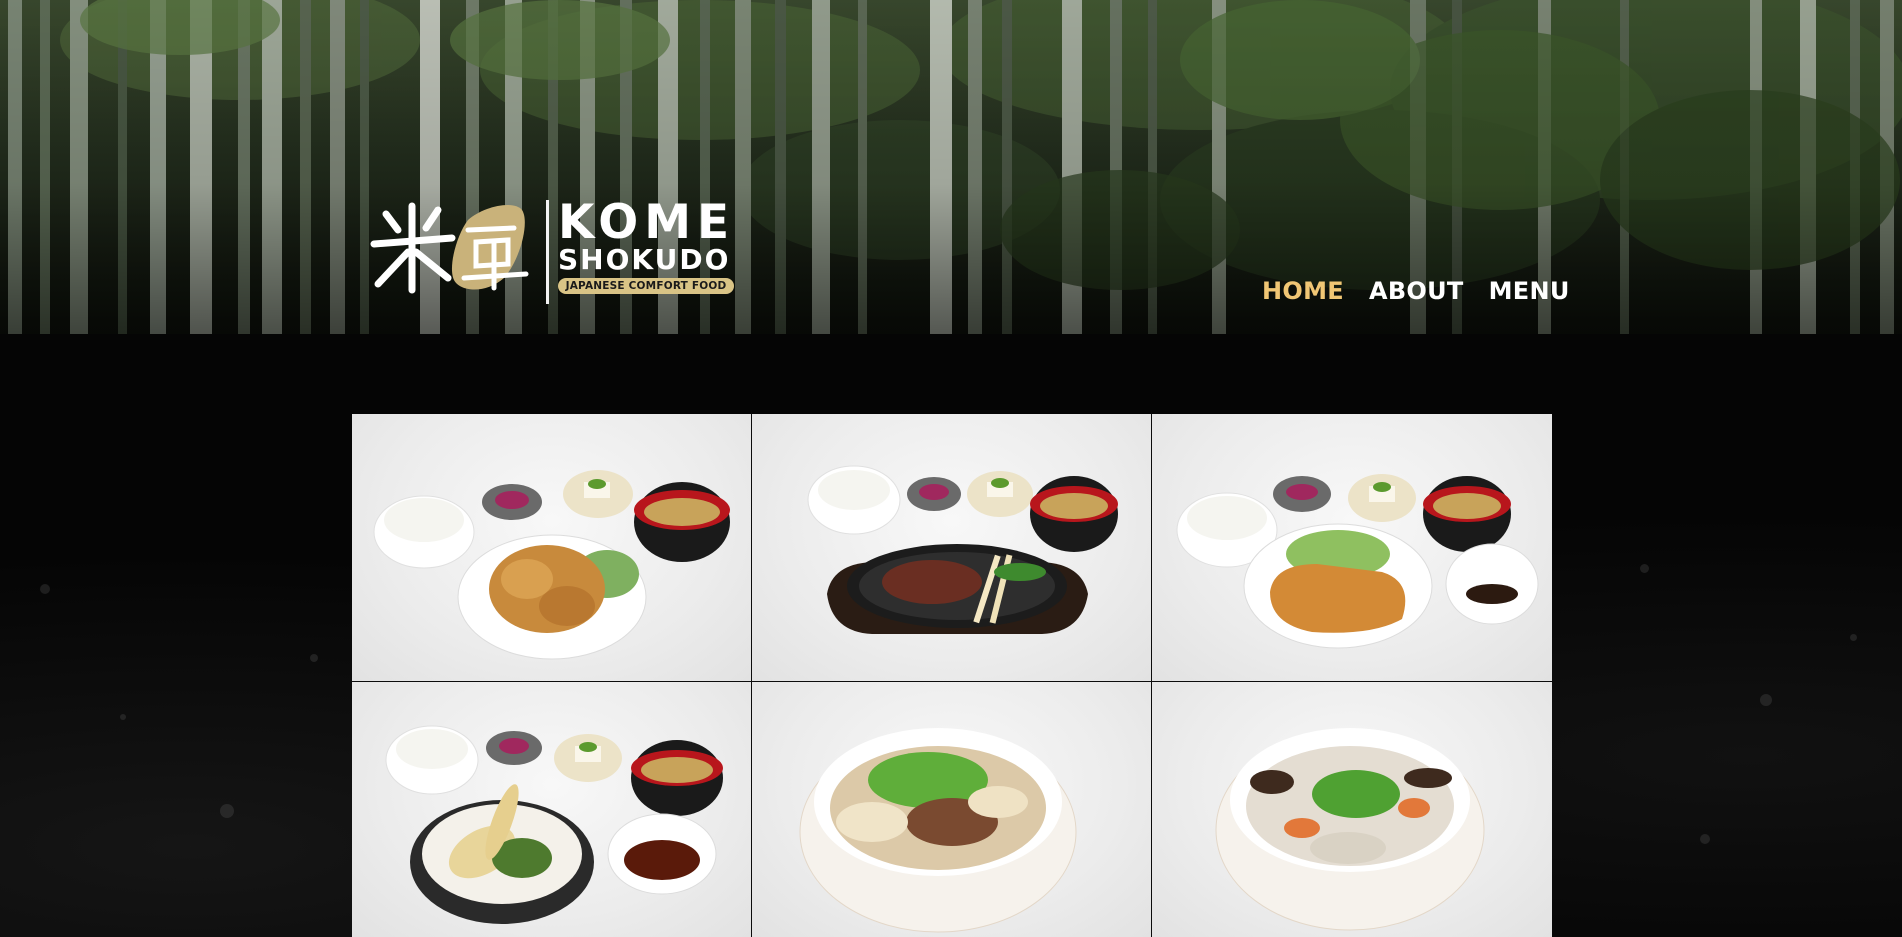 This screenshot has height=937, width=1902. What do you see at coordinates (449, 248) in the screenshot?
I see `kanji-logo-mark` at bounding box center [449, 248].